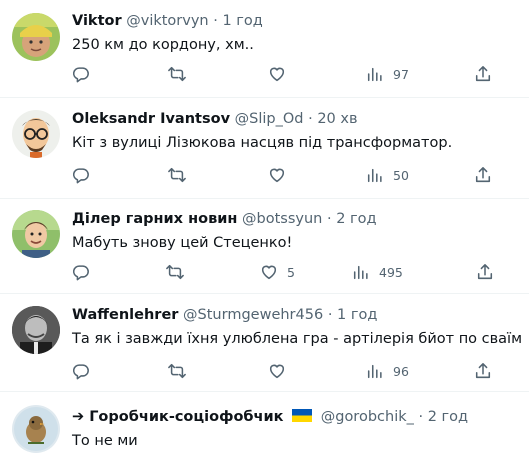 The image size is (529, 459). I want to click on tweet-header: Viktor @viktorvyn · 1 год, so click(167, 21).